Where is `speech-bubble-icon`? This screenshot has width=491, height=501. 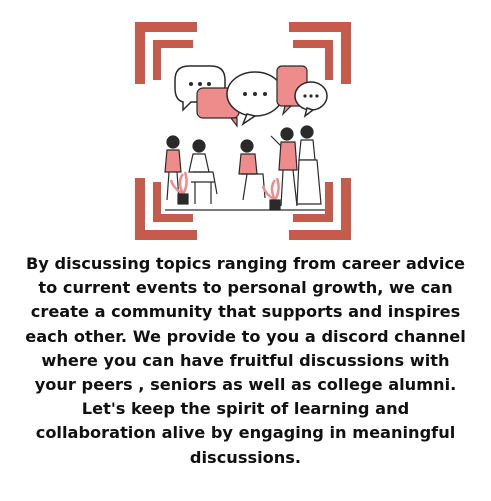 speech-bubble-icon is located at coordinates (311, 99).